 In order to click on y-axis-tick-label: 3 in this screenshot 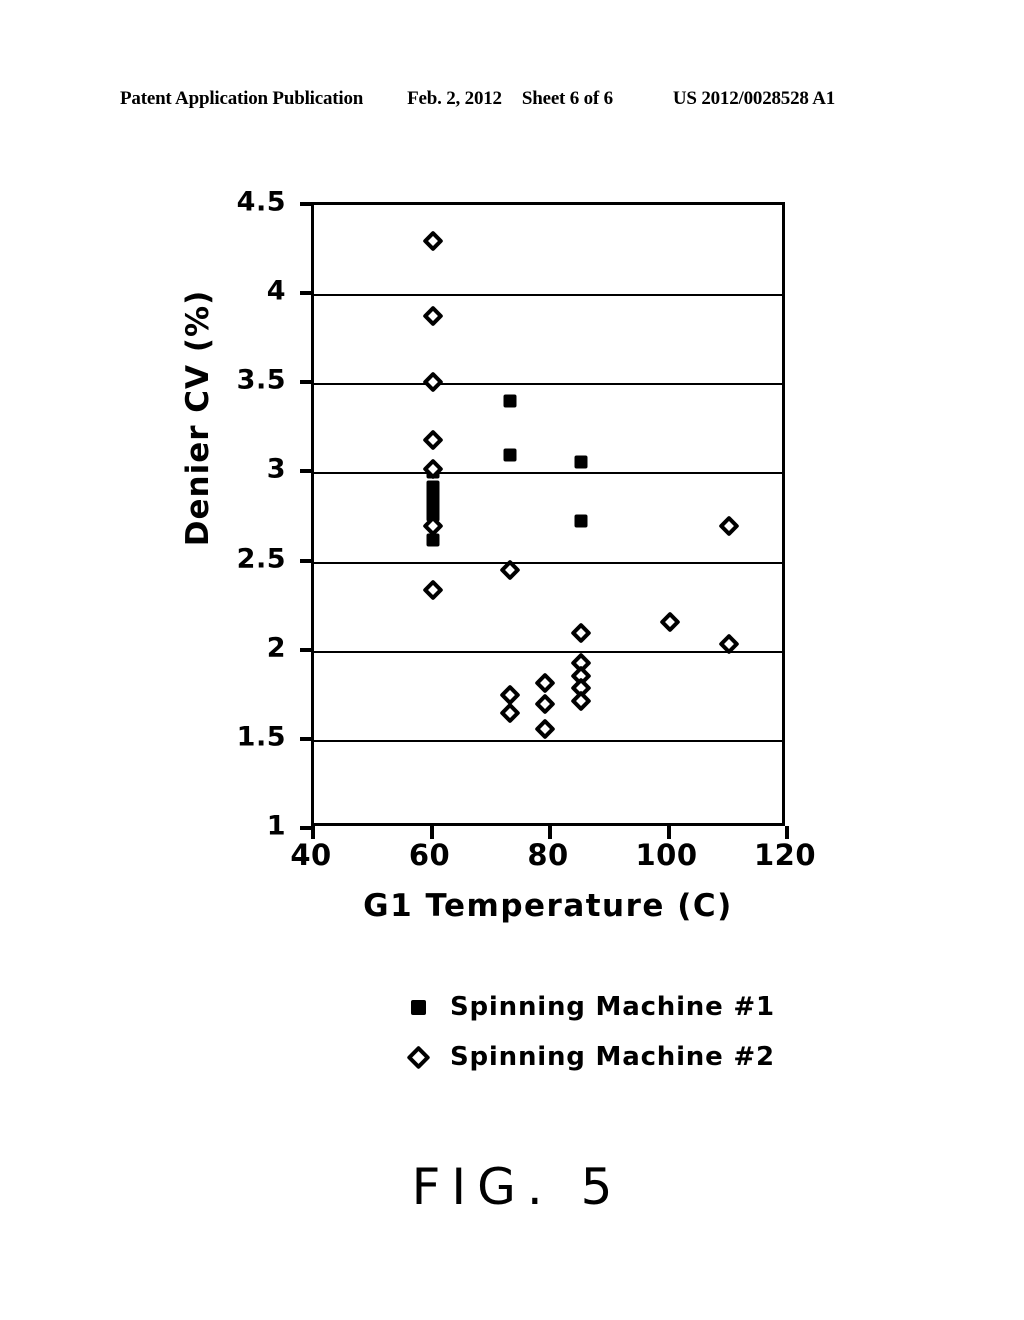, I will do `click(276, 469)`.